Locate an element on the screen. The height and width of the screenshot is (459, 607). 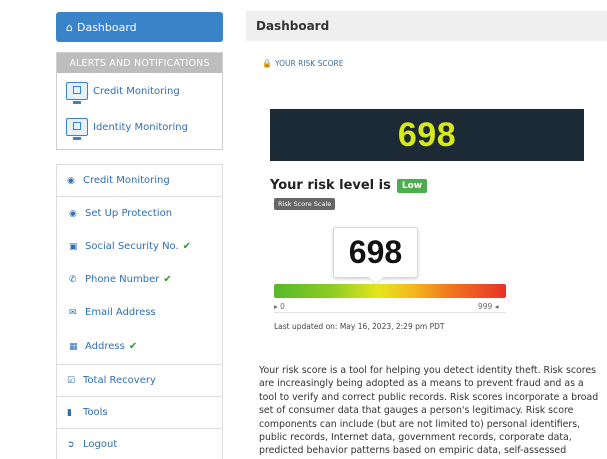
sidebar-item-label: Social Security No. is located at coordinates (132, 246).